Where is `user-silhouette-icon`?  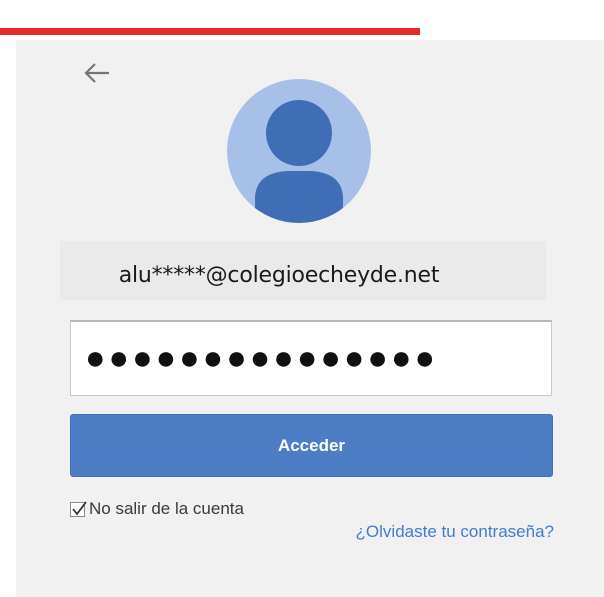
user-silhouette-icon is located at coordinates (299, 161).